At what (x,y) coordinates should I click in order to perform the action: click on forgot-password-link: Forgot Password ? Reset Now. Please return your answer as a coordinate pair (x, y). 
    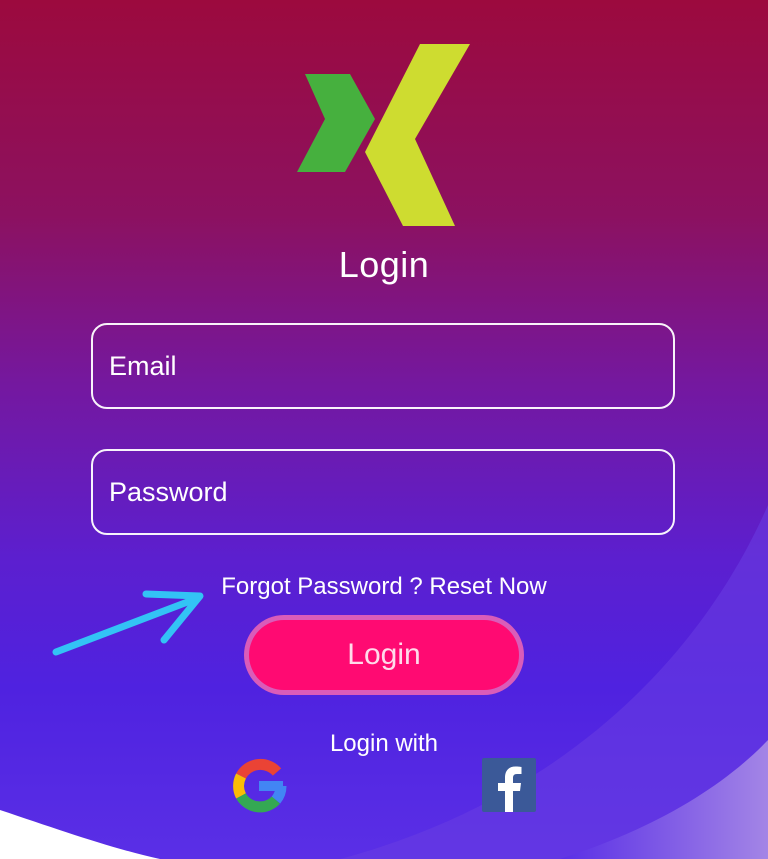
    Looking at the image, I should click on (383, 586).